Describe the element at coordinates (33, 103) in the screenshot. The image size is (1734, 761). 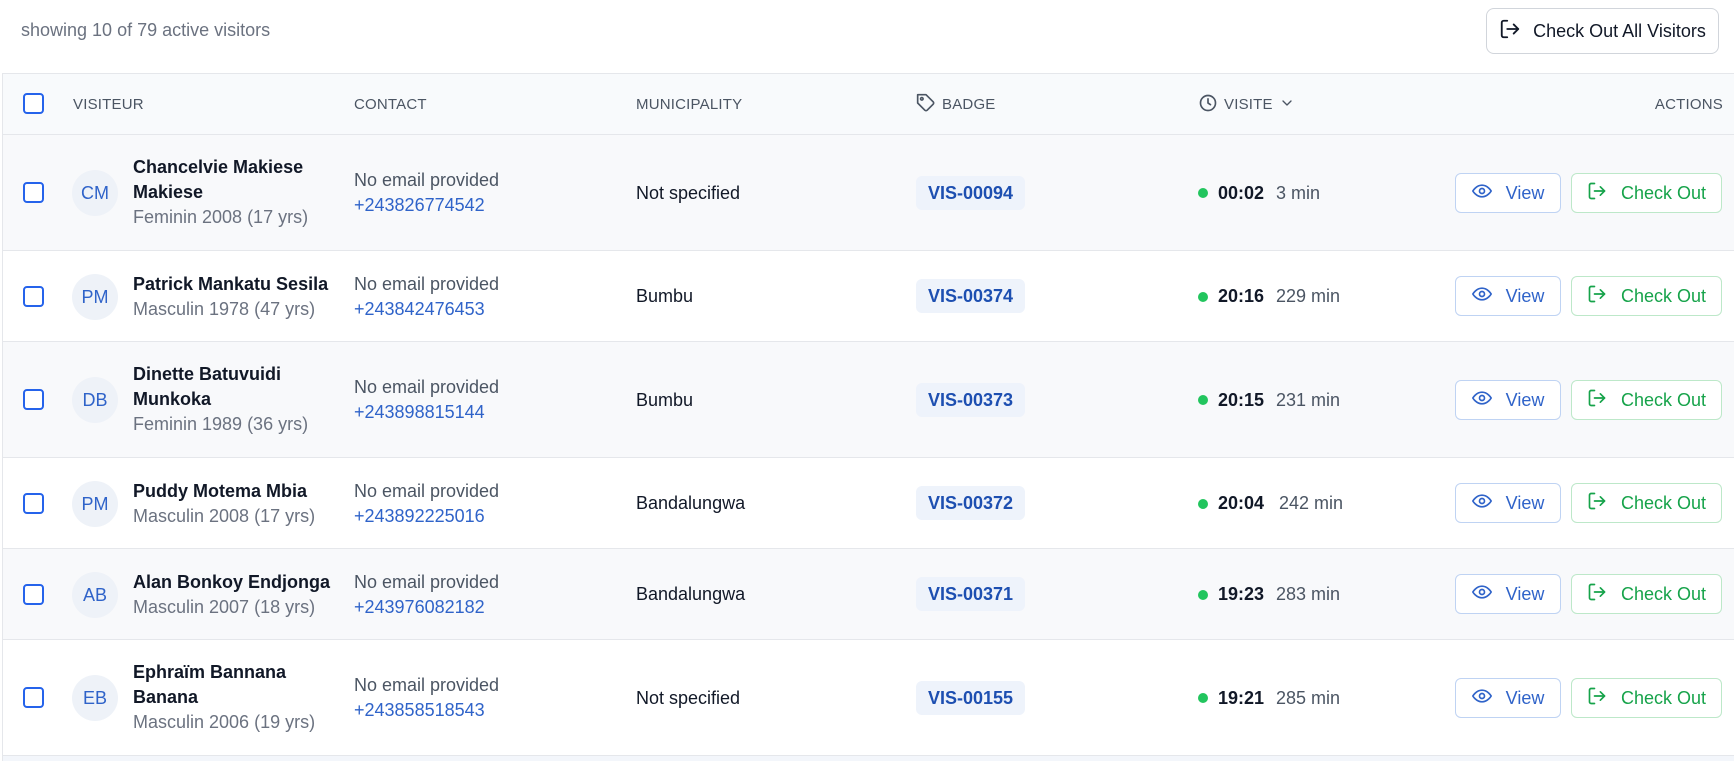
I see `select-all-checkbox` at that location.